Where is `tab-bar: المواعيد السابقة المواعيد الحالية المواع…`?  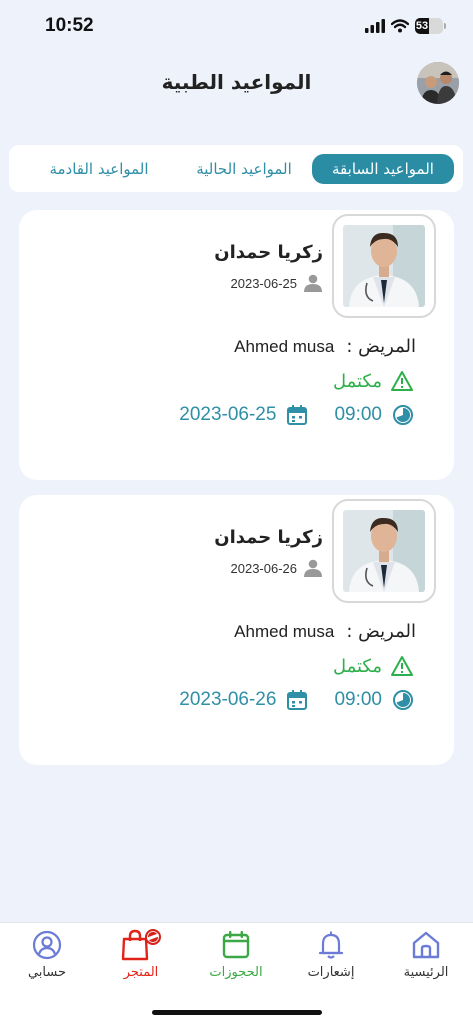
tab-bar: المواعيد السابقة المواعيد الحالية المواع… is located at coordinates (236, 168).